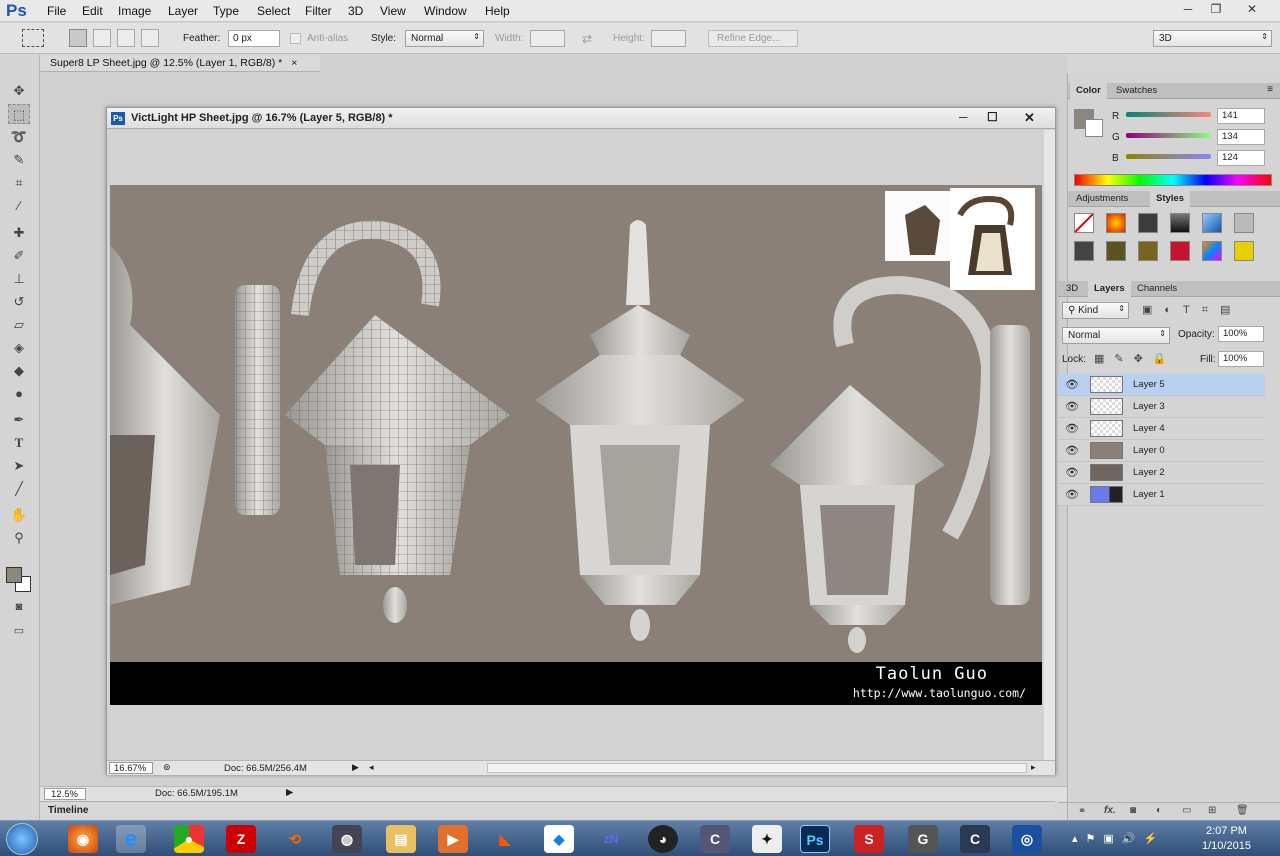 Image resolution: width=1280 pixels, height=856 pixels. I want to click on lasso-icon: ➰, so click(19, 137).